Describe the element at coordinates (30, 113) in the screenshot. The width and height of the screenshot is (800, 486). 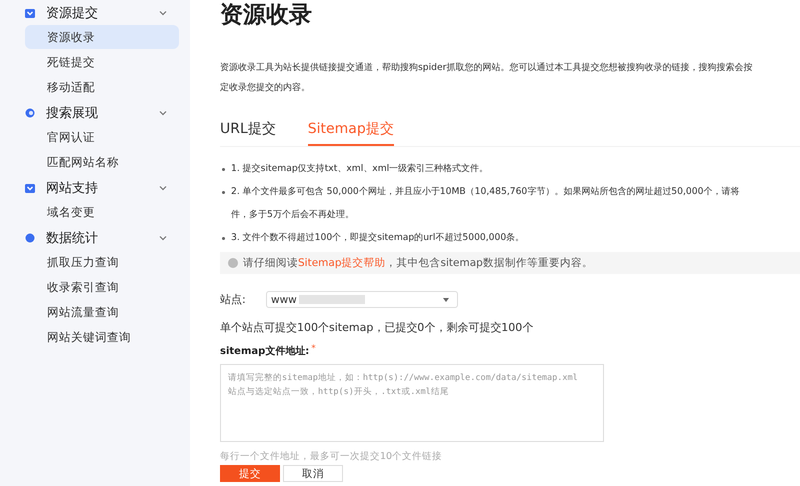
I see `eye-icon` at that location.